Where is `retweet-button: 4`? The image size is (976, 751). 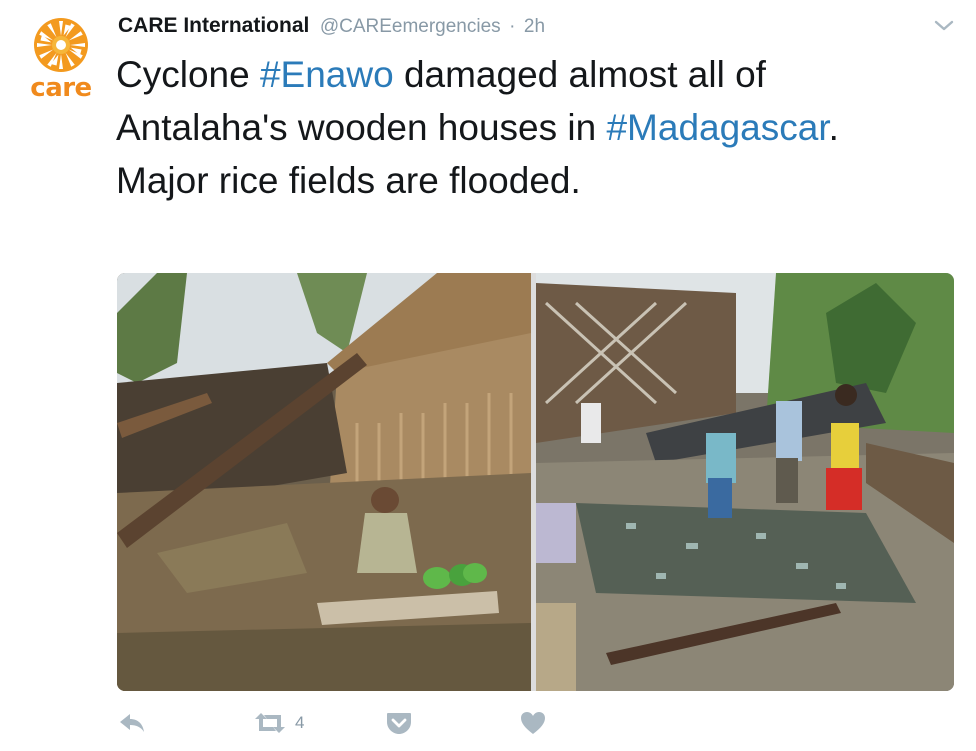 retweet-button: 4 is located at coordinates (278, 723).